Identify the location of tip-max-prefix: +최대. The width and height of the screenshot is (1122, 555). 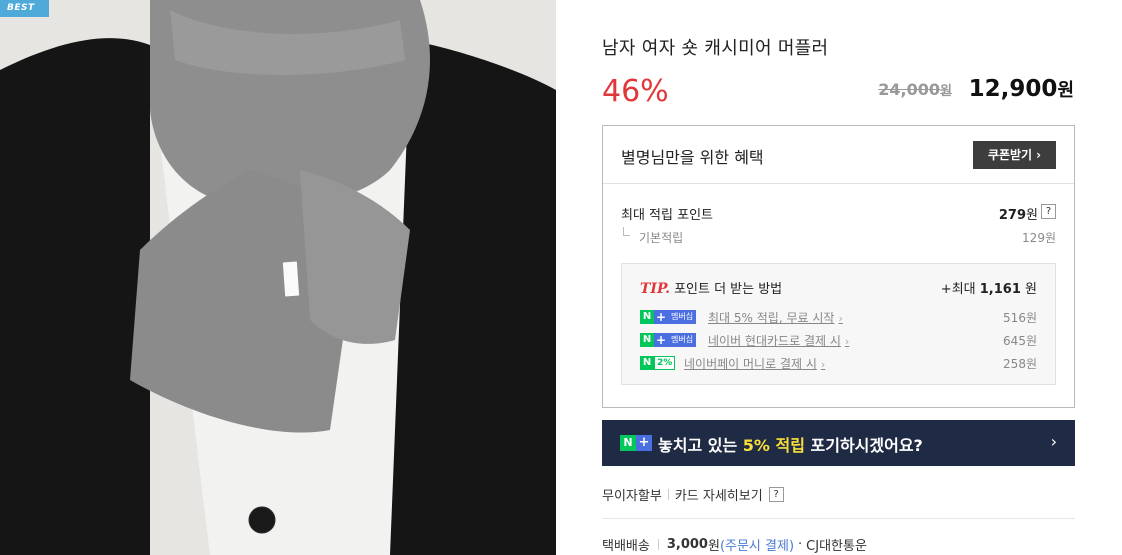
(958, 289).